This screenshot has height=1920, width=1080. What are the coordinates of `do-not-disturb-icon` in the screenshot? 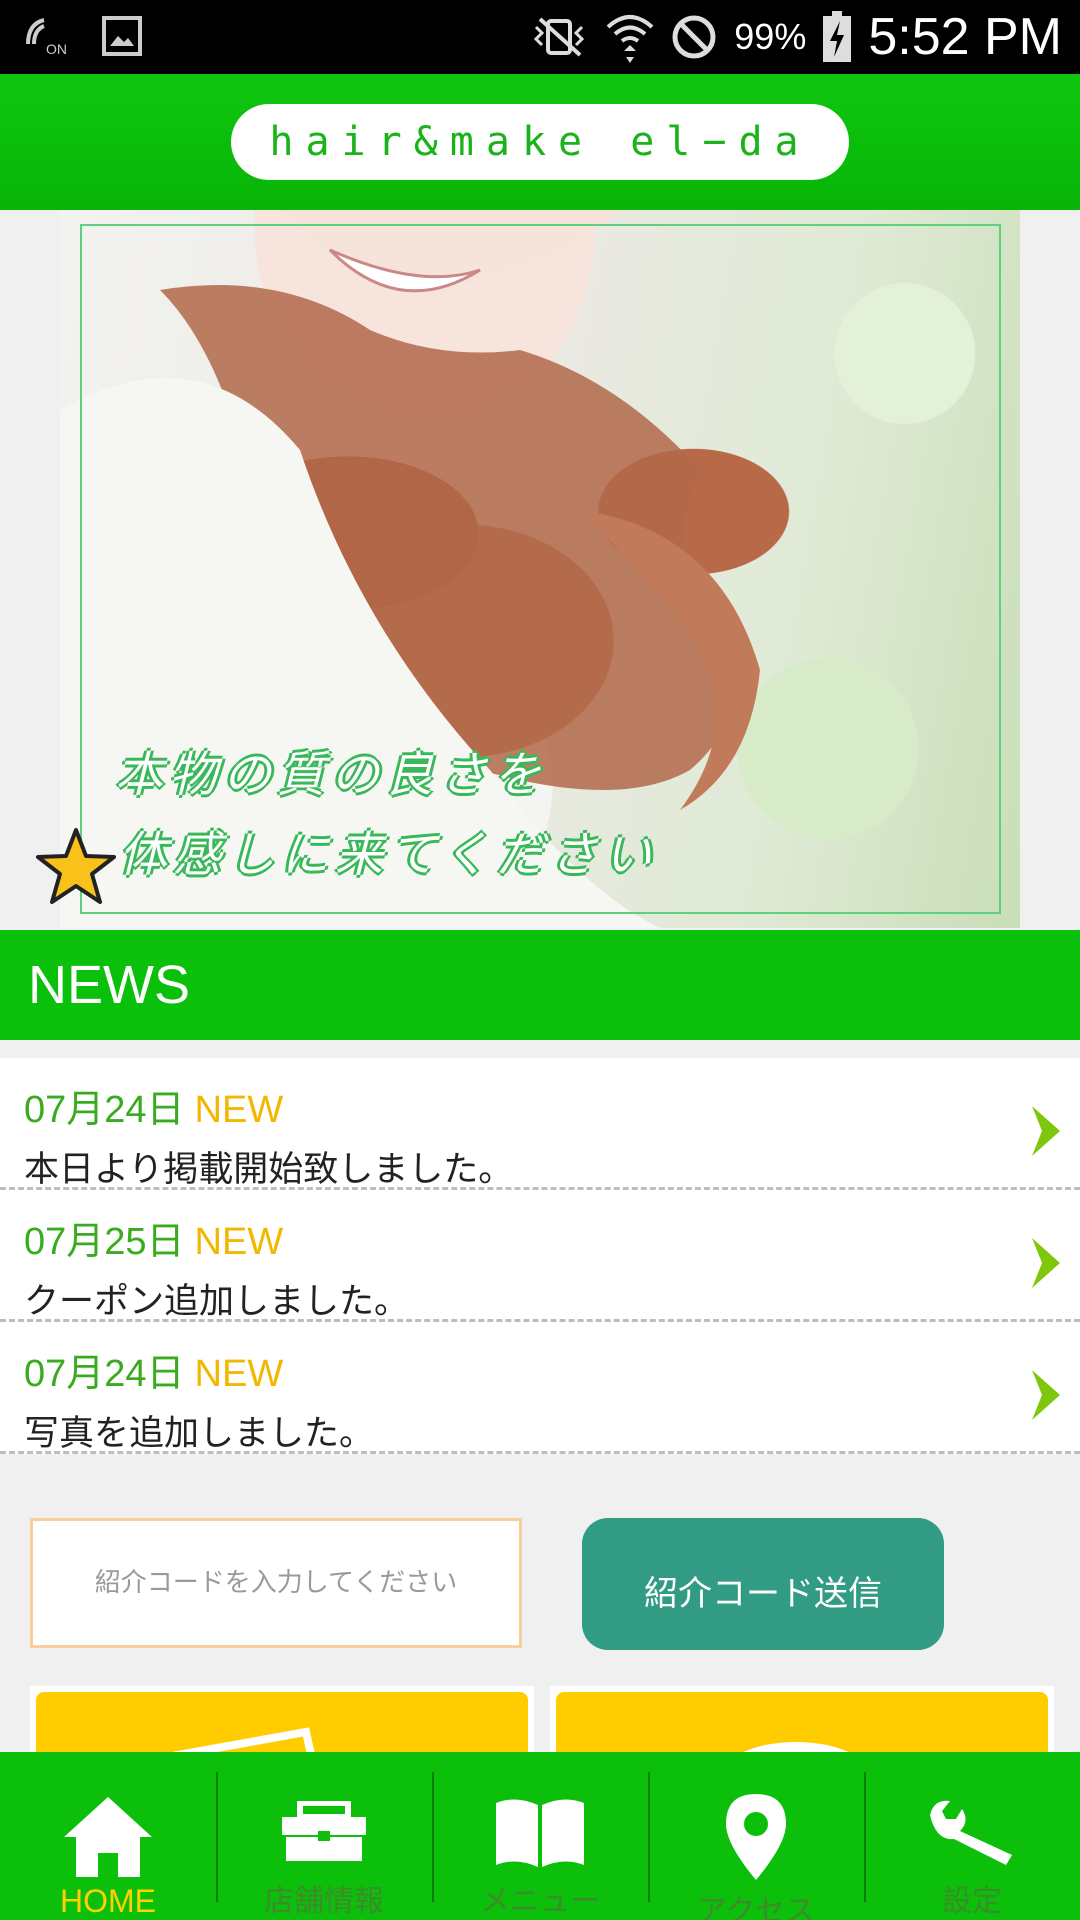 It's located at (694, 37).